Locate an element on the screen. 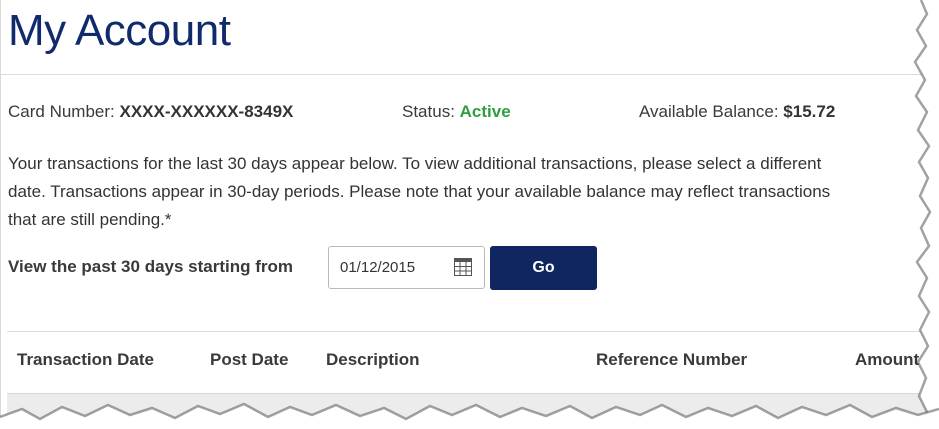 The height and width of the screenshot is (429, 939). start-date-input: 01/12/2015 is located at coordinates (406, 267).